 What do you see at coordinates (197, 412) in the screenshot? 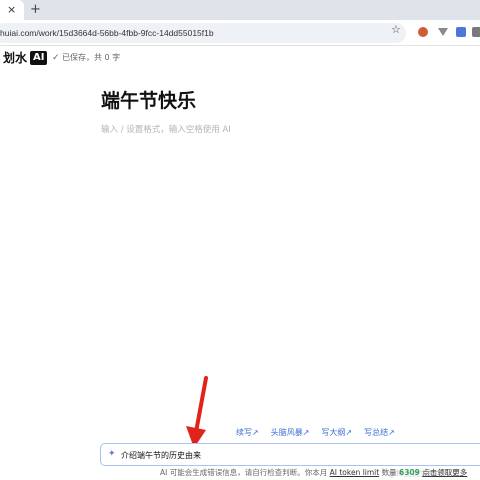
I see `annotation-arrow-icon` at bounding box center [197, 412].